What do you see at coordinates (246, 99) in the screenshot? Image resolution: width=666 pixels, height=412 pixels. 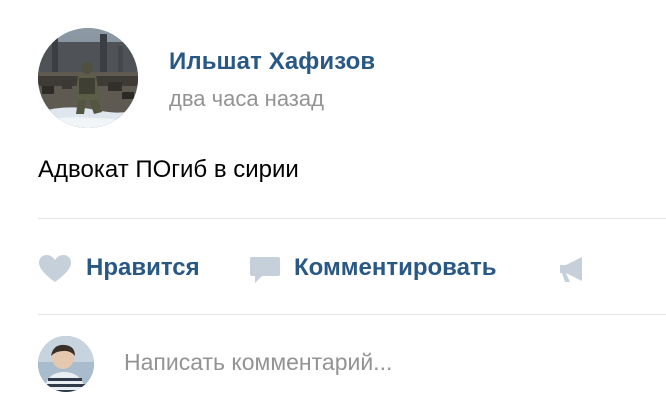 I see `post-timestamp: два часа назад` at bounding box center [246, 99].